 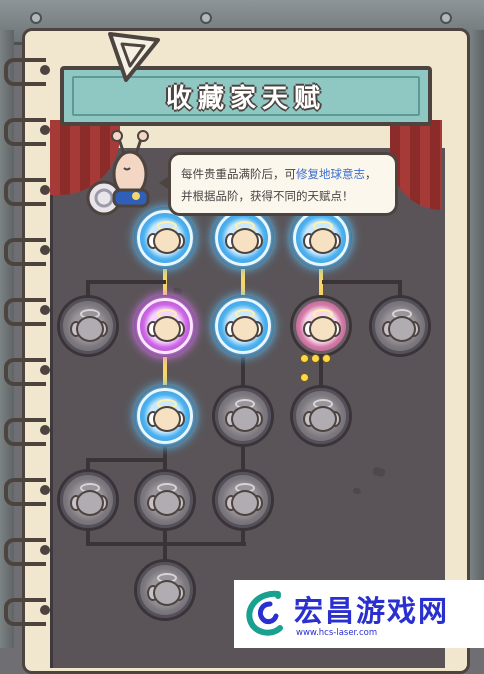 I want to click on page-title: 收藏家天赋, so click(x=245, y=98).